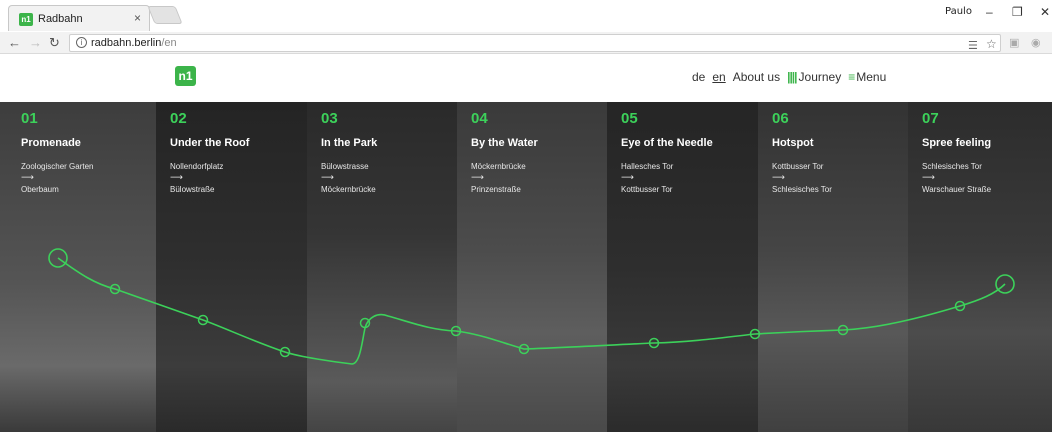 This screenshot has height=432, width=1052. Describe the element at coordinates (169, 43) in the screenshot. I see `url-path: /en` at that location.